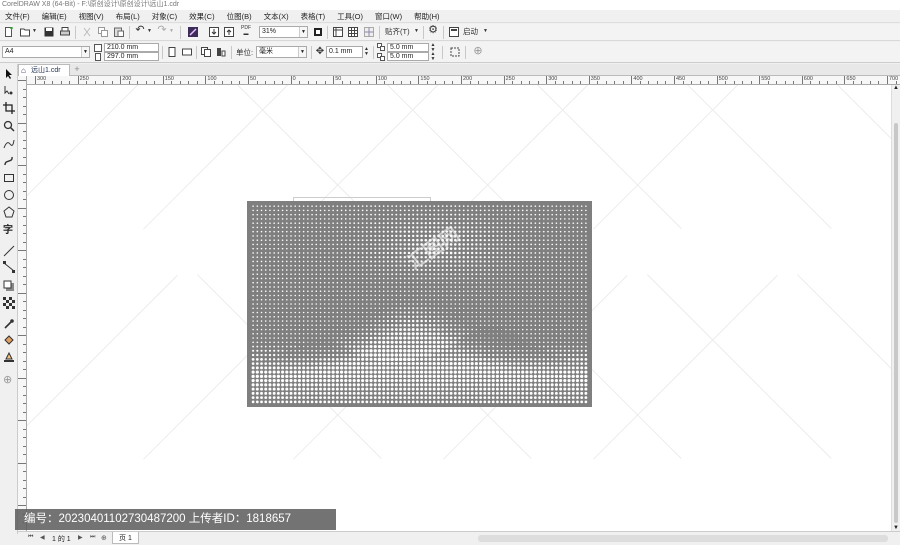 This screenshot has width=900, height=545. I want to click on ellipse-tool-icon, so click(9, 195).